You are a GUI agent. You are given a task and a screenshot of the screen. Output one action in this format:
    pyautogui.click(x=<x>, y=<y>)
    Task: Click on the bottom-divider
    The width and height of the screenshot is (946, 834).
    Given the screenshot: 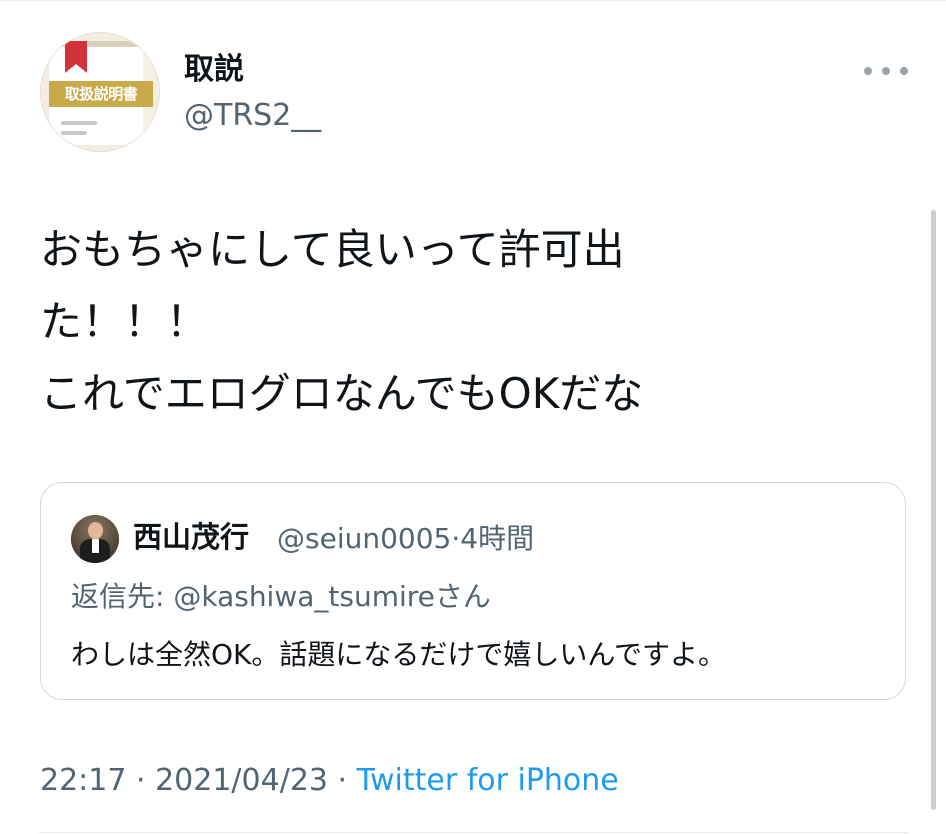 What is the action you would take?
    pyautogui.click(x=473, y=832)
    